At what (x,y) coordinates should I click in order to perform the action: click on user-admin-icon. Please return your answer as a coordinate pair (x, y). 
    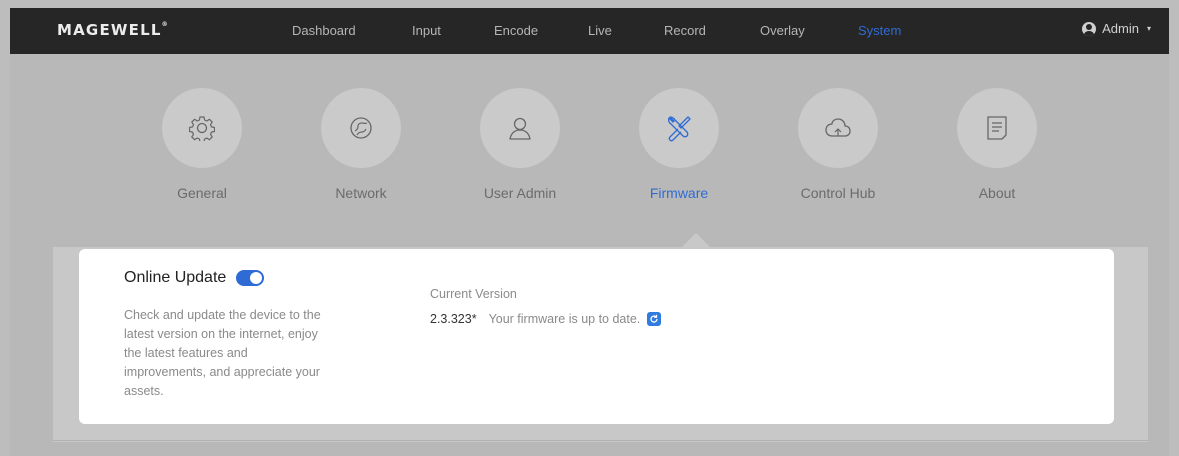
    Looking at the image, I should click on (520, 128).